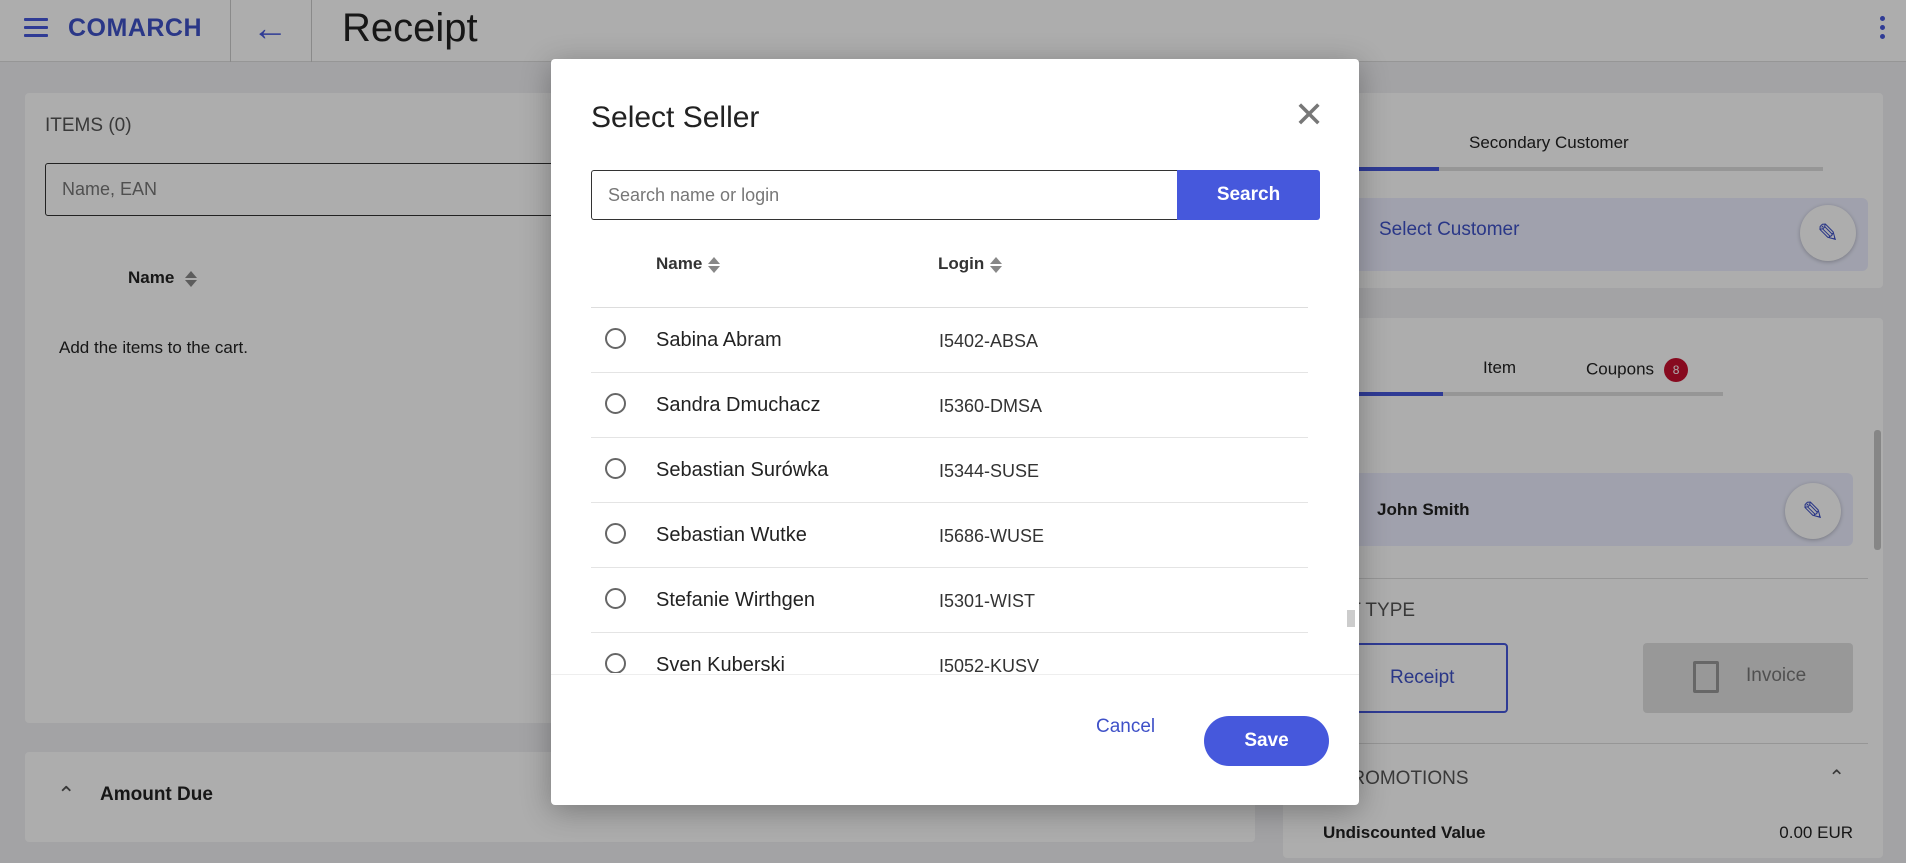 The image size is (1906, 863). Describe the element at coordinates (961, 263) in the screenshot. I see `column-login-label: Login` at that location.